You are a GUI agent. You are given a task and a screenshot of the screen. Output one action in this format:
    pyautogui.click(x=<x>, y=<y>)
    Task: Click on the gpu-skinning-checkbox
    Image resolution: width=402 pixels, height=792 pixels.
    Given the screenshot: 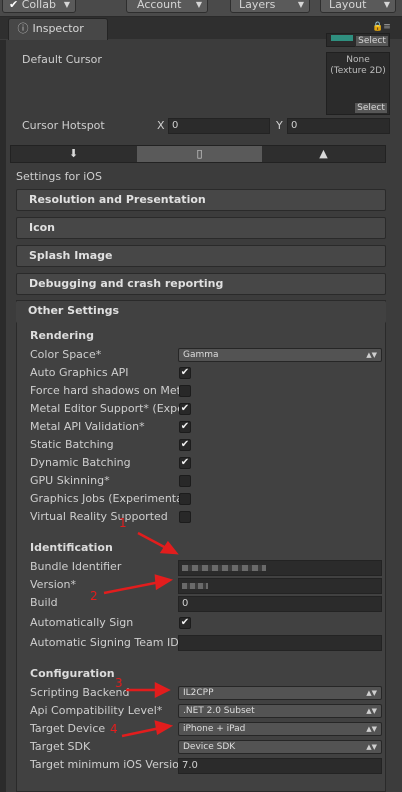 What is the action you would take?
    pyautogui.click(x=185, y=481)
    